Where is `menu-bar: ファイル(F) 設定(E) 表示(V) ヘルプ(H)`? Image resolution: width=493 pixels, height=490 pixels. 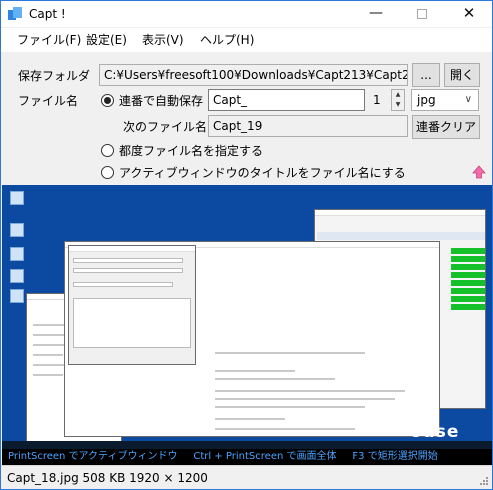 menu-bar: ファイル(F) 設定(E) 表示(V) ヘルプ(H) is located at coordinates (246, 40).